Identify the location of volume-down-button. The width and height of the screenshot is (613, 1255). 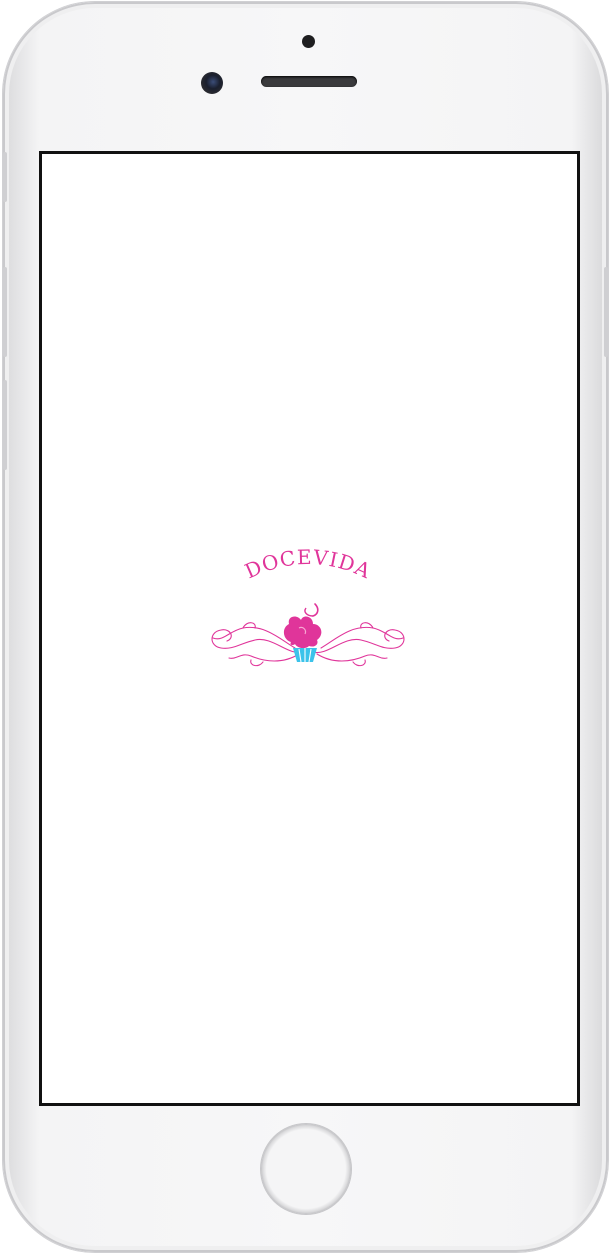
(5, 425).